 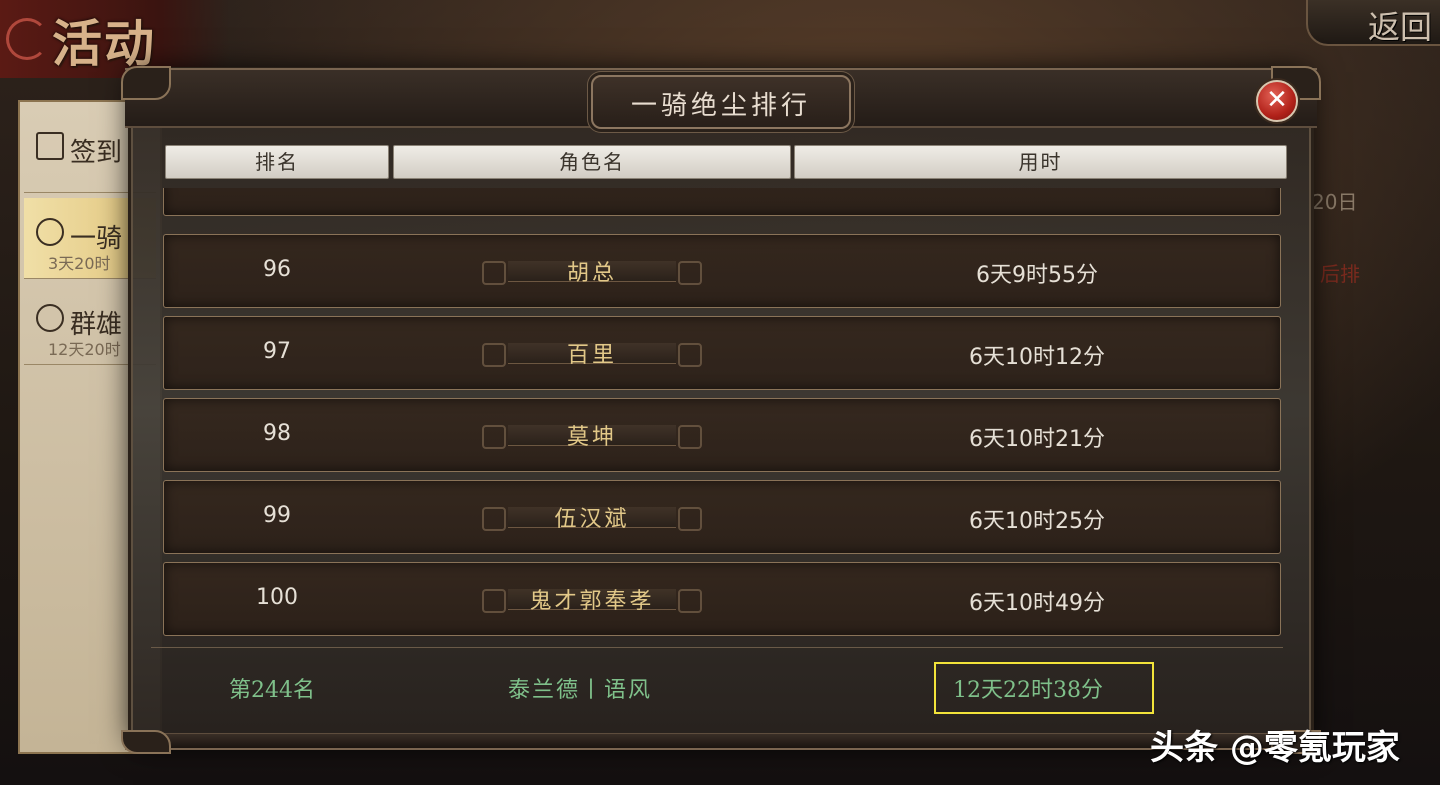 What do you see at coordinates (1040, 162) in the screenshot?
I see `column-header-time: 用时` at bounding box center [1040, 162].